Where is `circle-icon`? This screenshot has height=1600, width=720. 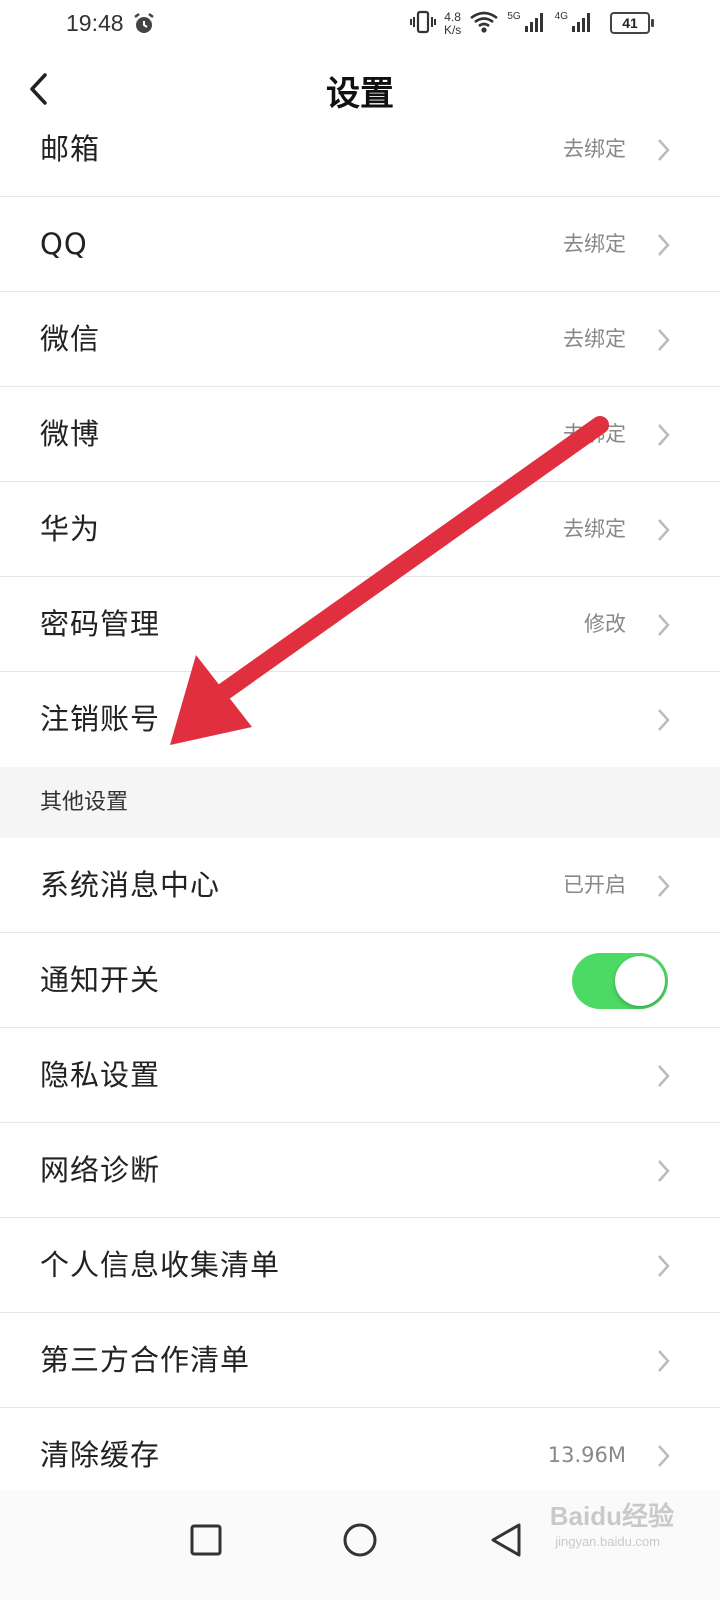 circle-icon is located at coordinates (360, 1540).